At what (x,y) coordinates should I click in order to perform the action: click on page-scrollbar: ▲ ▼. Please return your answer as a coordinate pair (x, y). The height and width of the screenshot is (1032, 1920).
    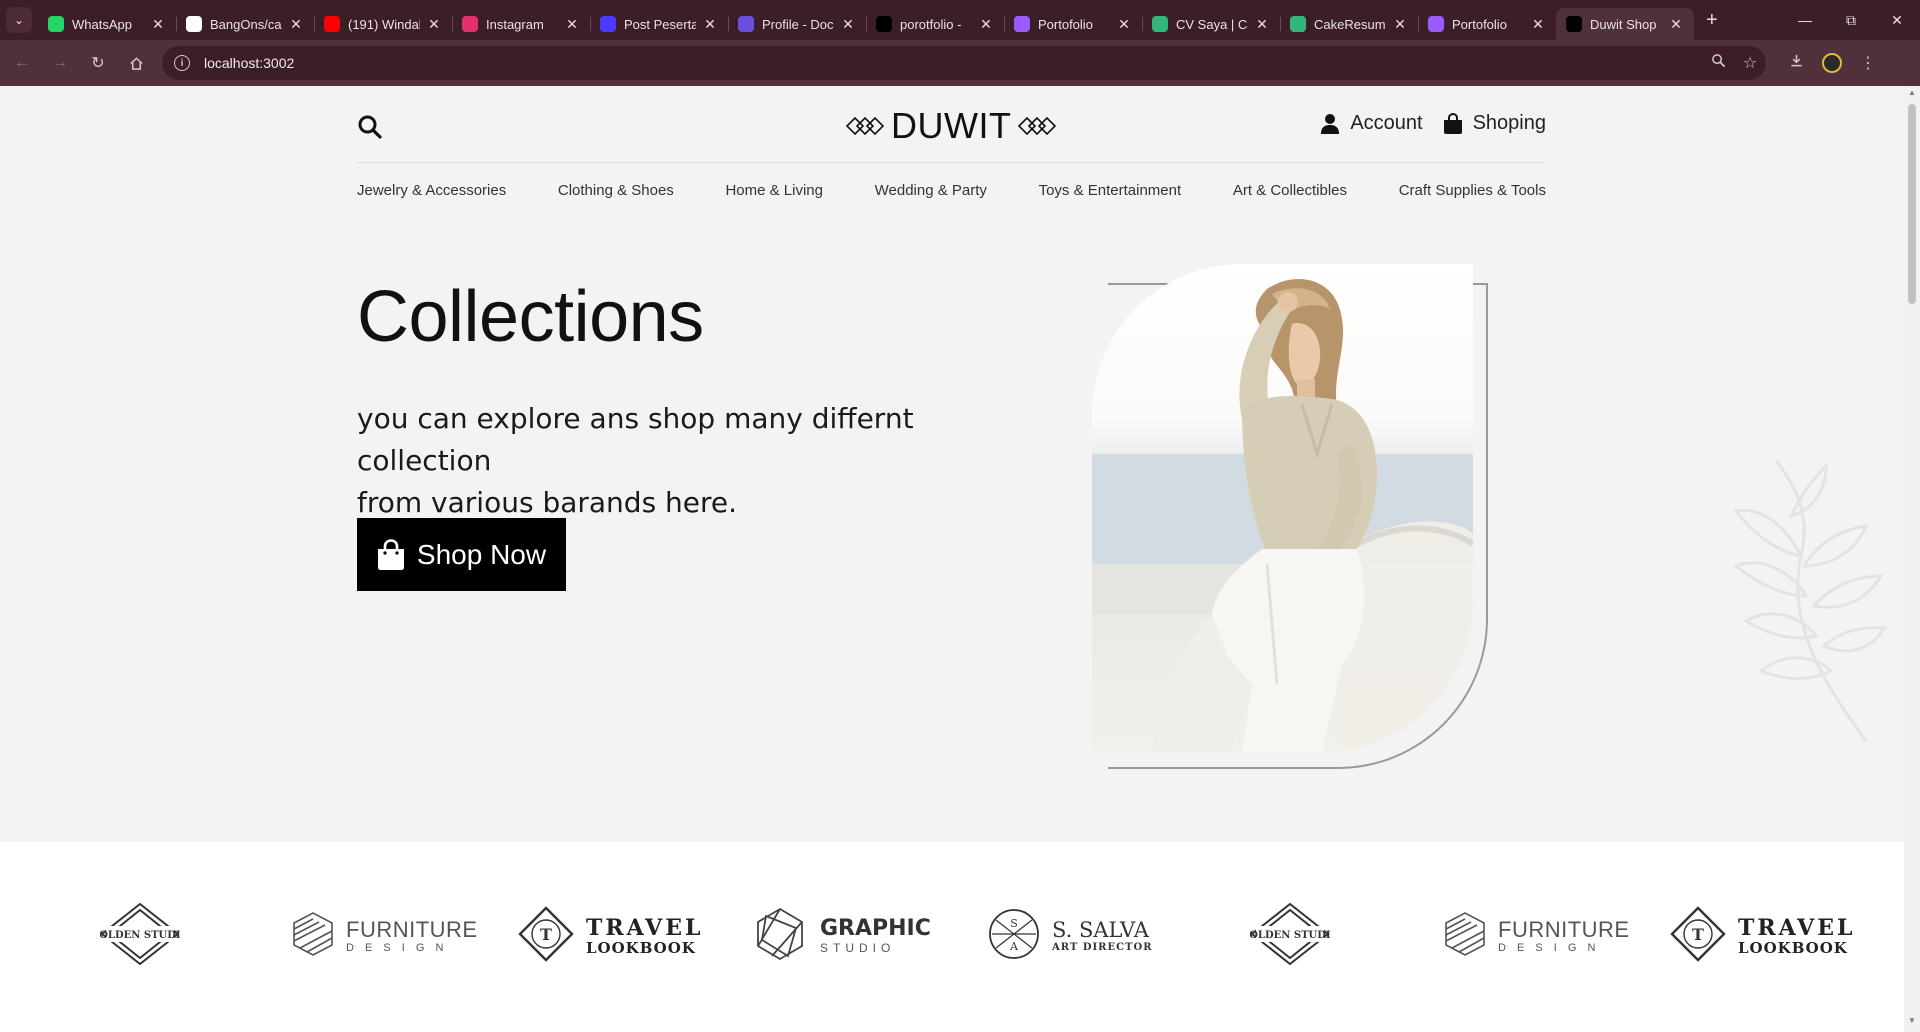
    Looking at the image, I should click on (1912, 559).